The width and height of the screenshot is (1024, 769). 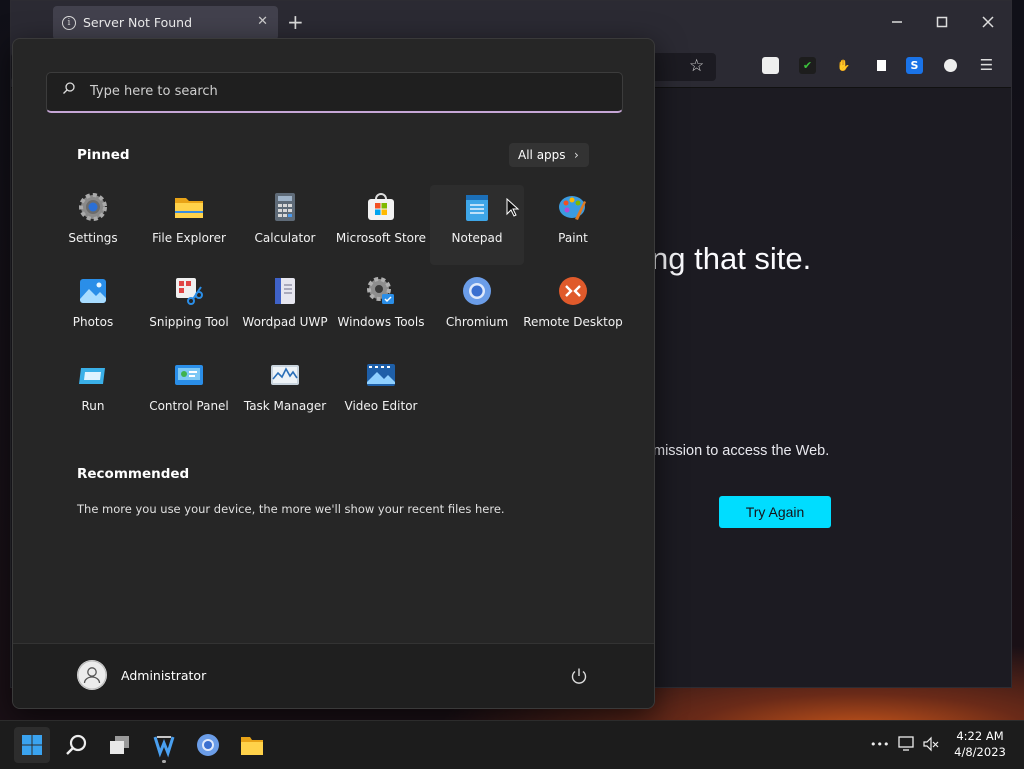 I want to click on network-icon, so click(x=907, y=744).